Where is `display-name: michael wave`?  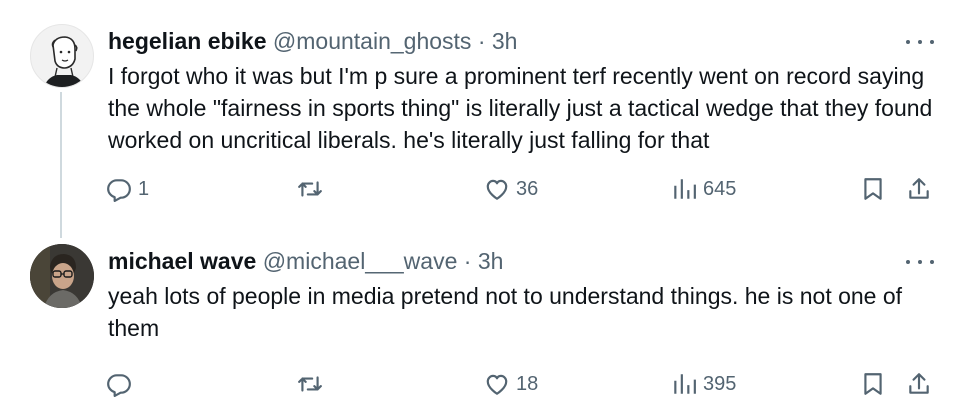
display-name: michael wave is located at coordinates (182, 261).